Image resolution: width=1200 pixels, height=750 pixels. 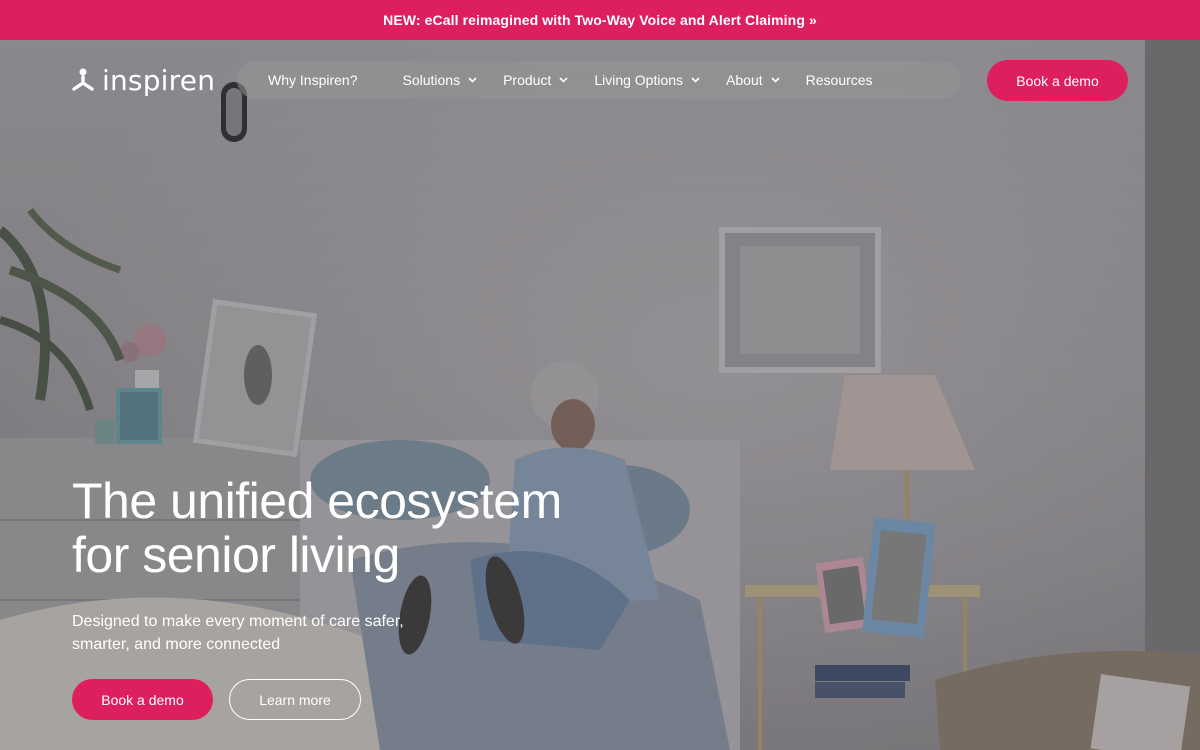 I want to click on inspiren-logo: inspiren, so click(x=143, y=80).